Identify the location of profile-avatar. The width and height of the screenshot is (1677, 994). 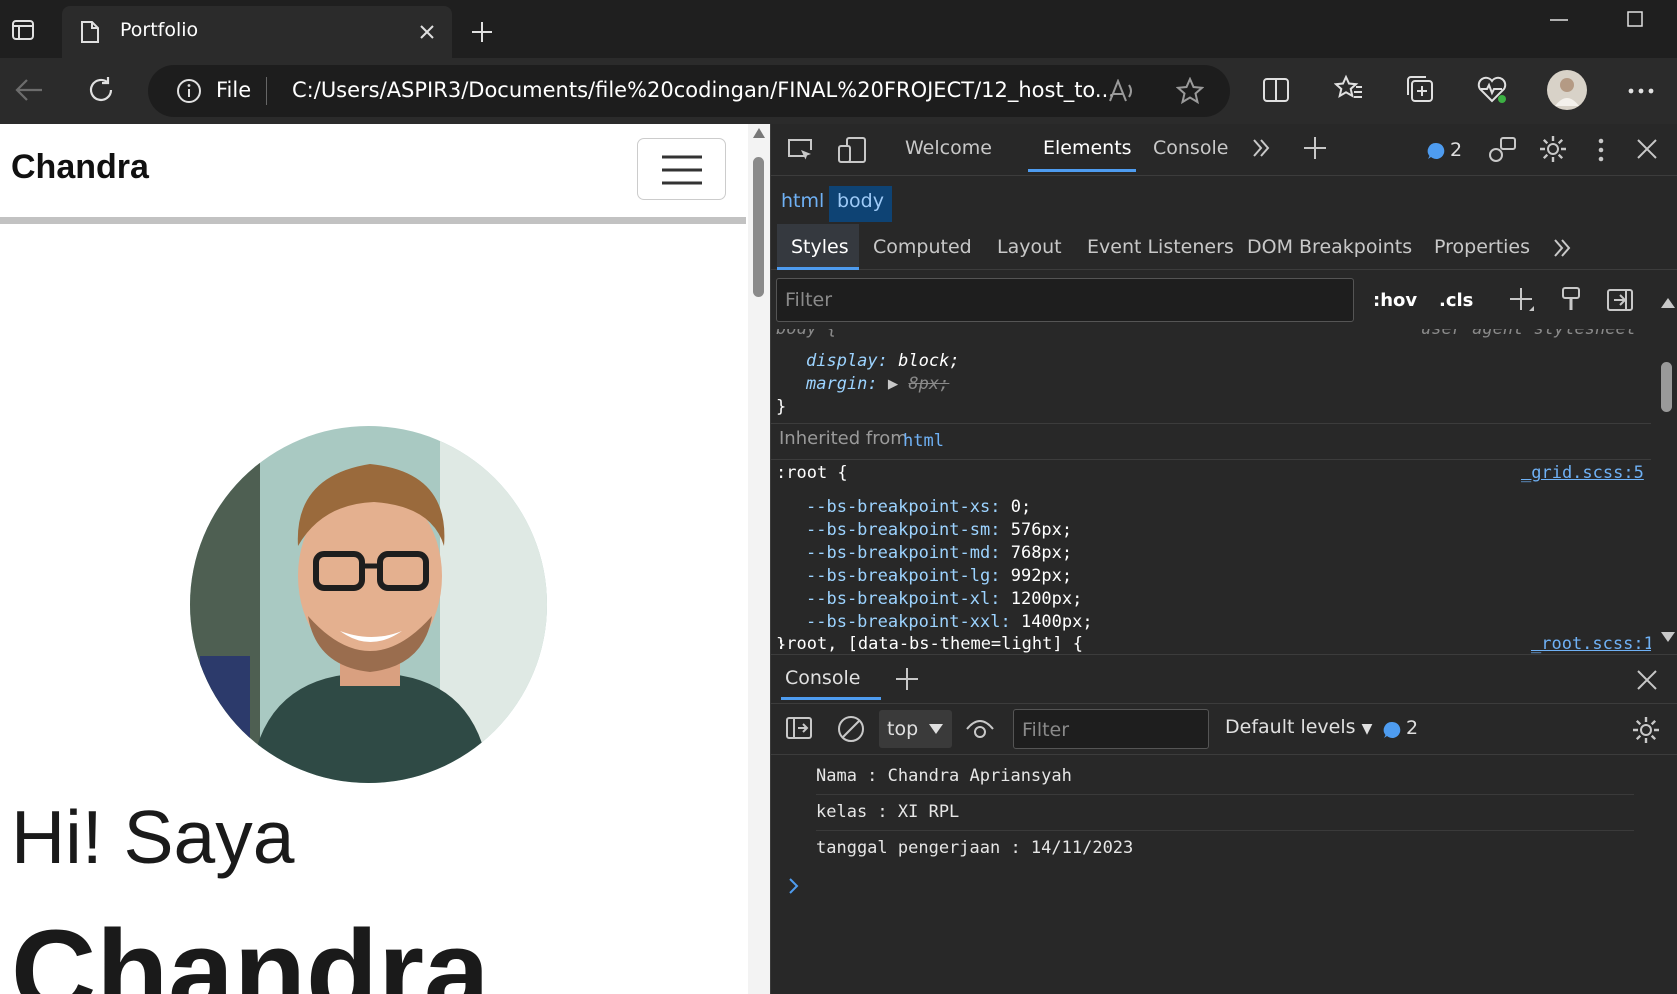
(1567, 90).